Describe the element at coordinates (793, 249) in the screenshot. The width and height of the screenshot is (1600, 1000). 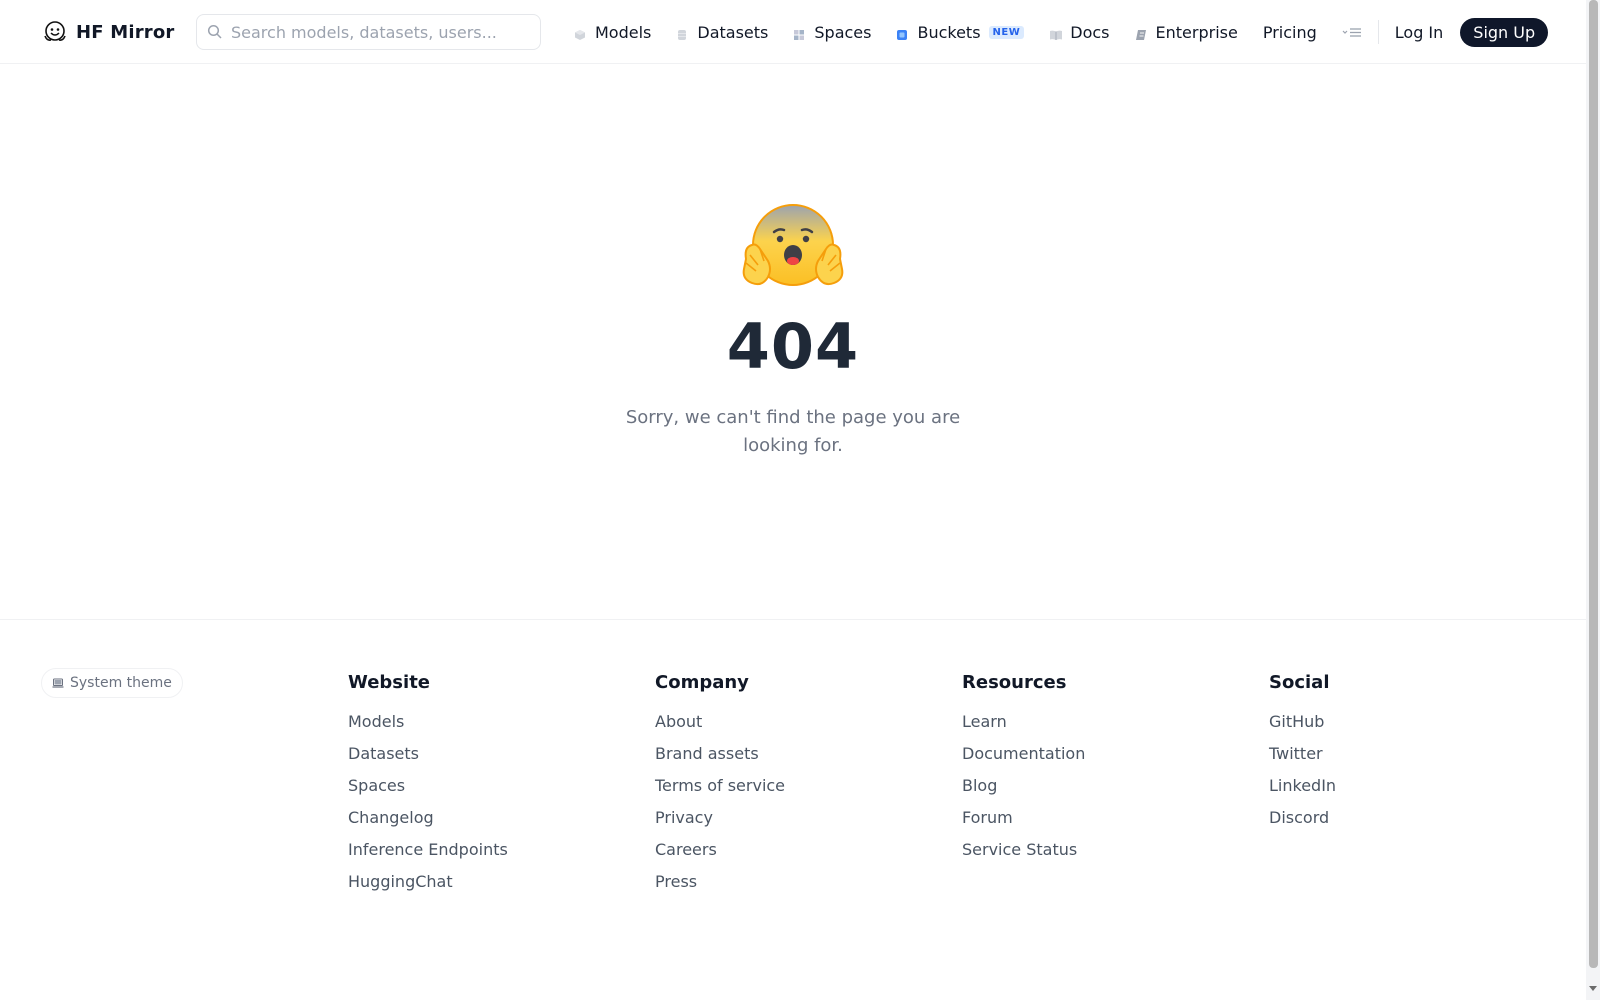
I see `scared-hugging-face-icon` at that location.